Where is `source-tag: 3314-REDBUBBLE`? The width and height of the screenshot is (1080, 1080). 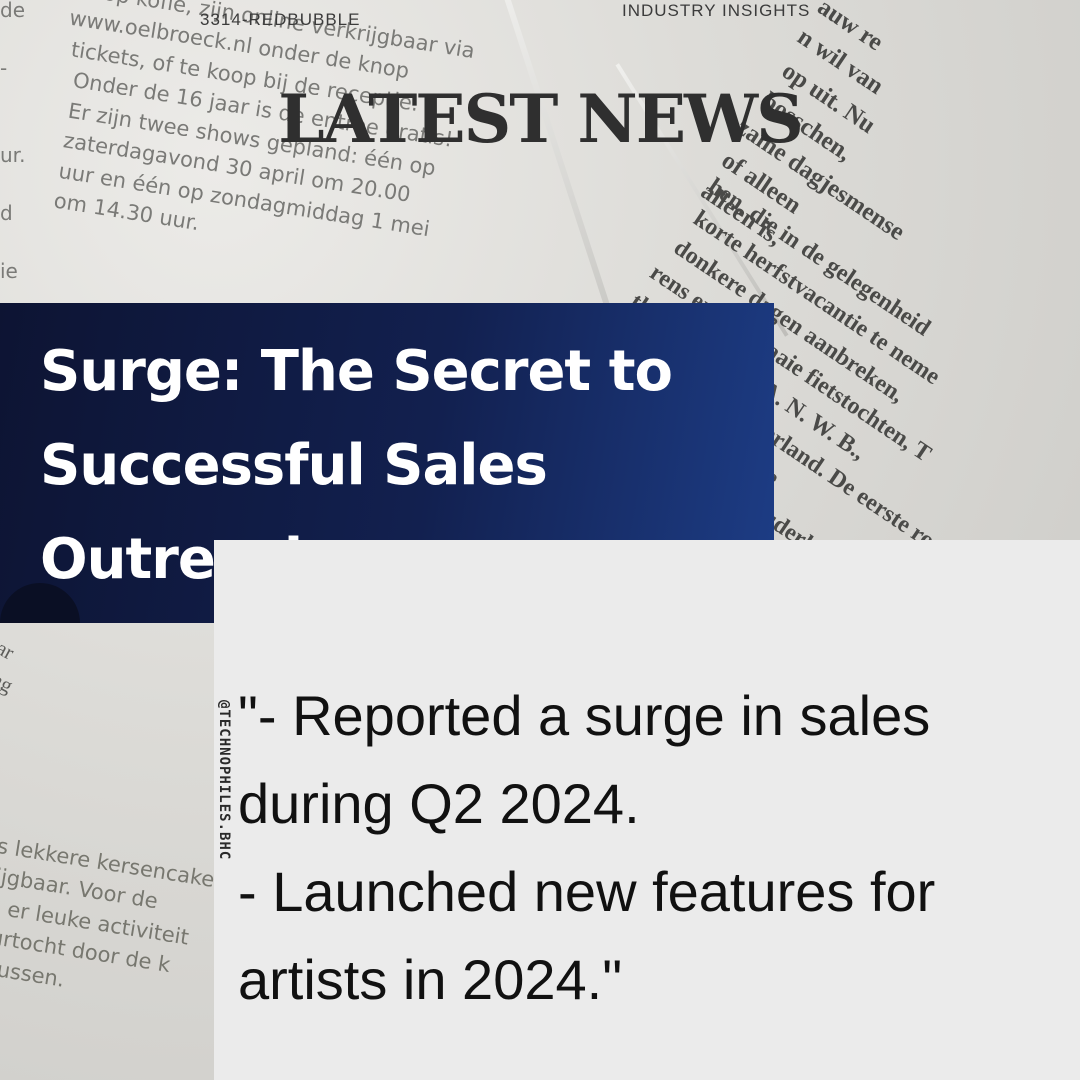 source-tag: 3314-REDBUBBLE is located at coordinates (280, 19).